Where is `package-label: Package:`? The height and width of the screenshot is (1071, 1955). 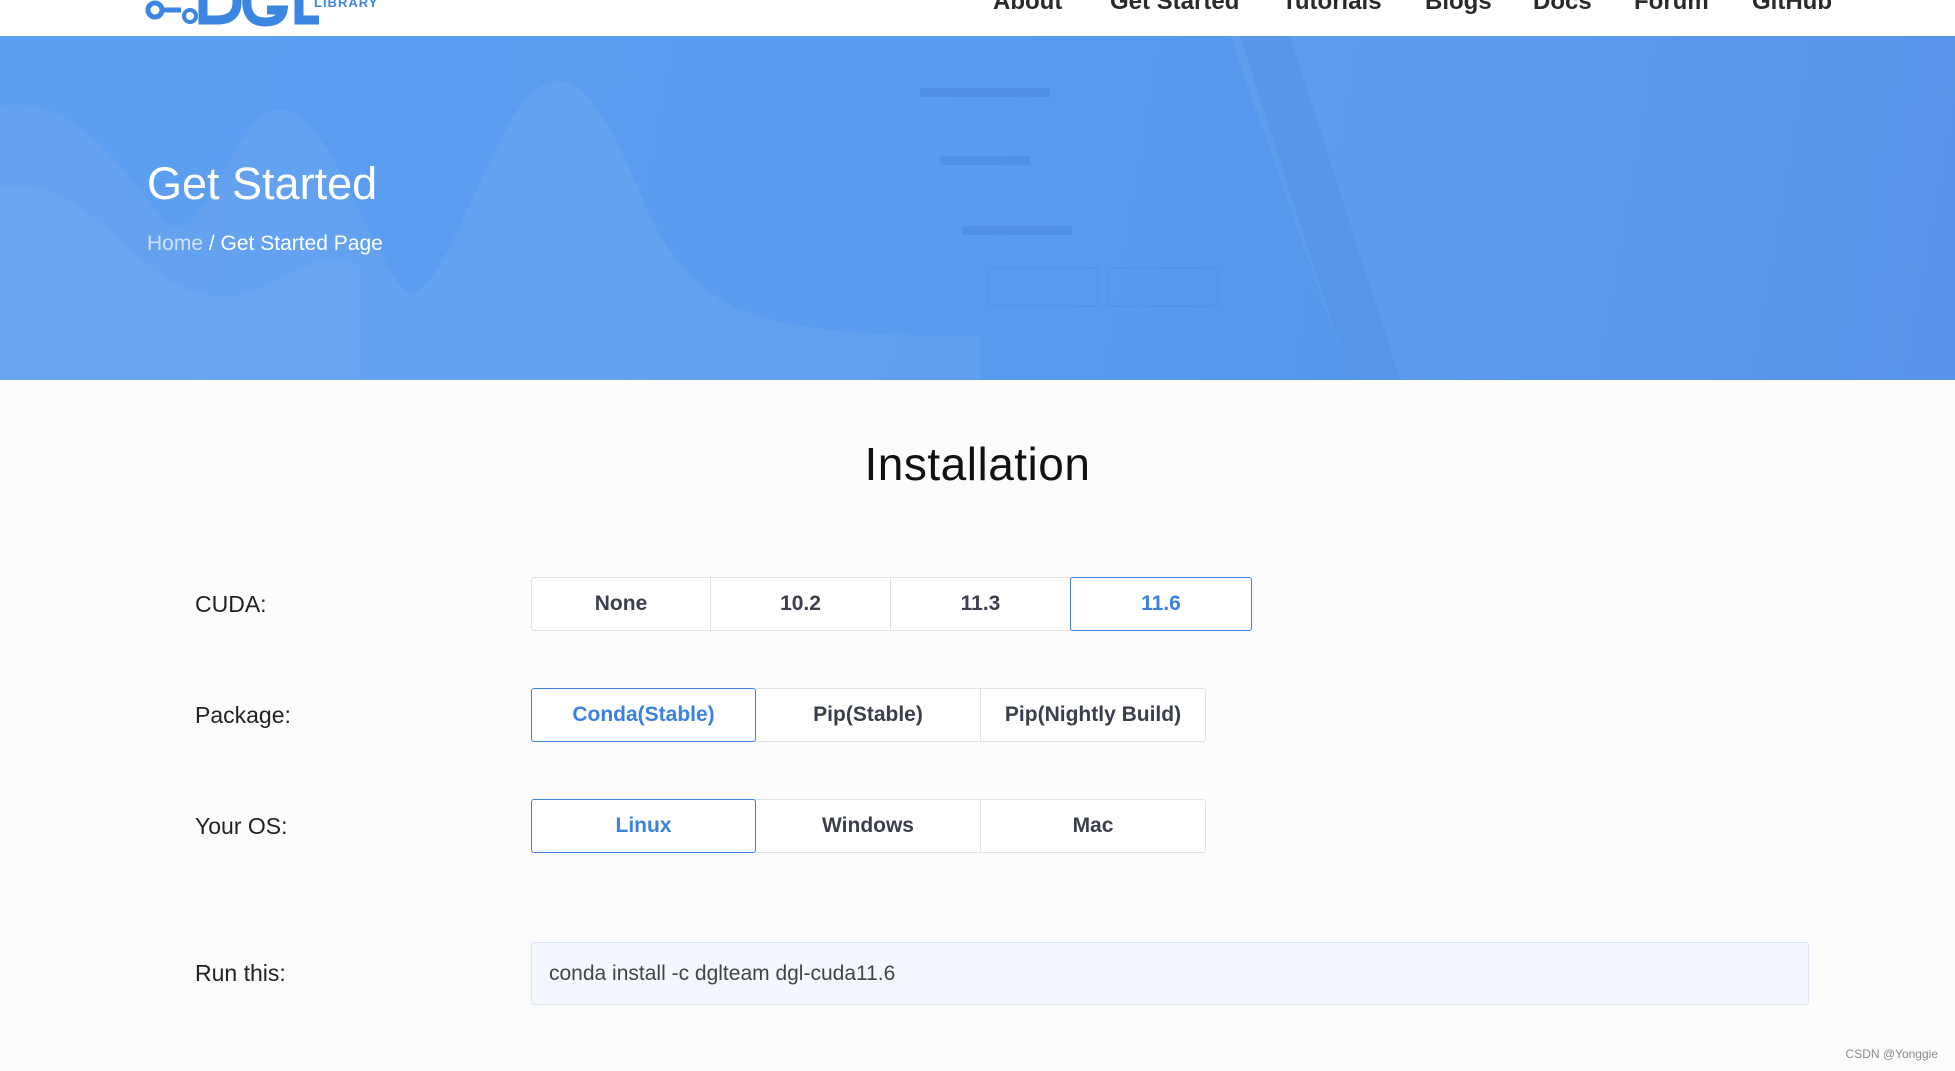
package-label: Package: is located at coordinates (243, 715).